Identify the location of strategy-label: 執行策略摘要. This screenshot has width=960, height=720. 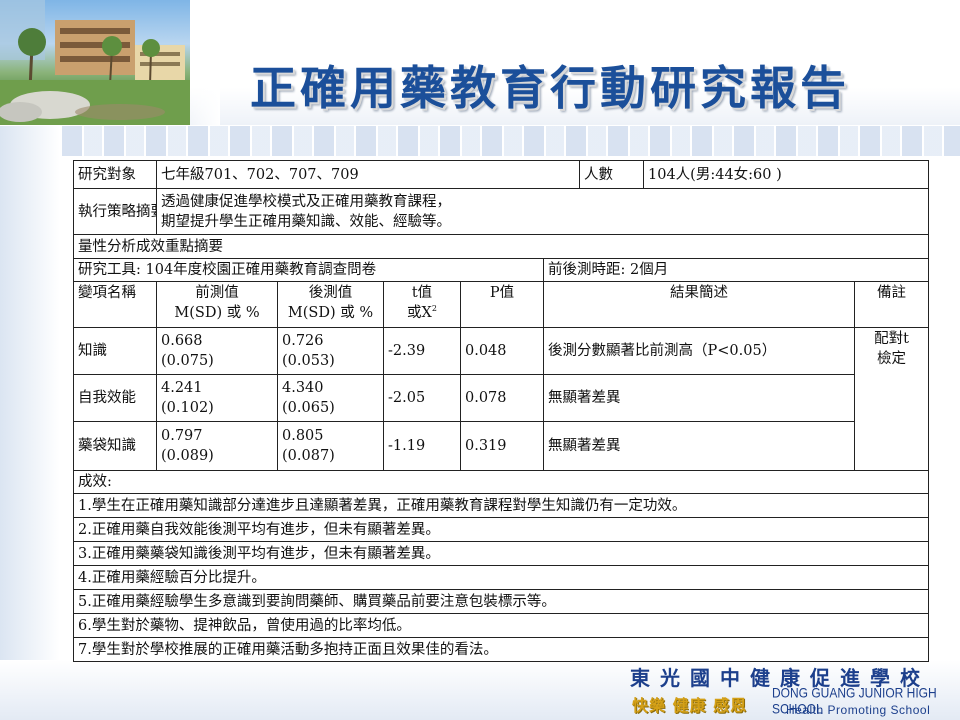
(115, 211).